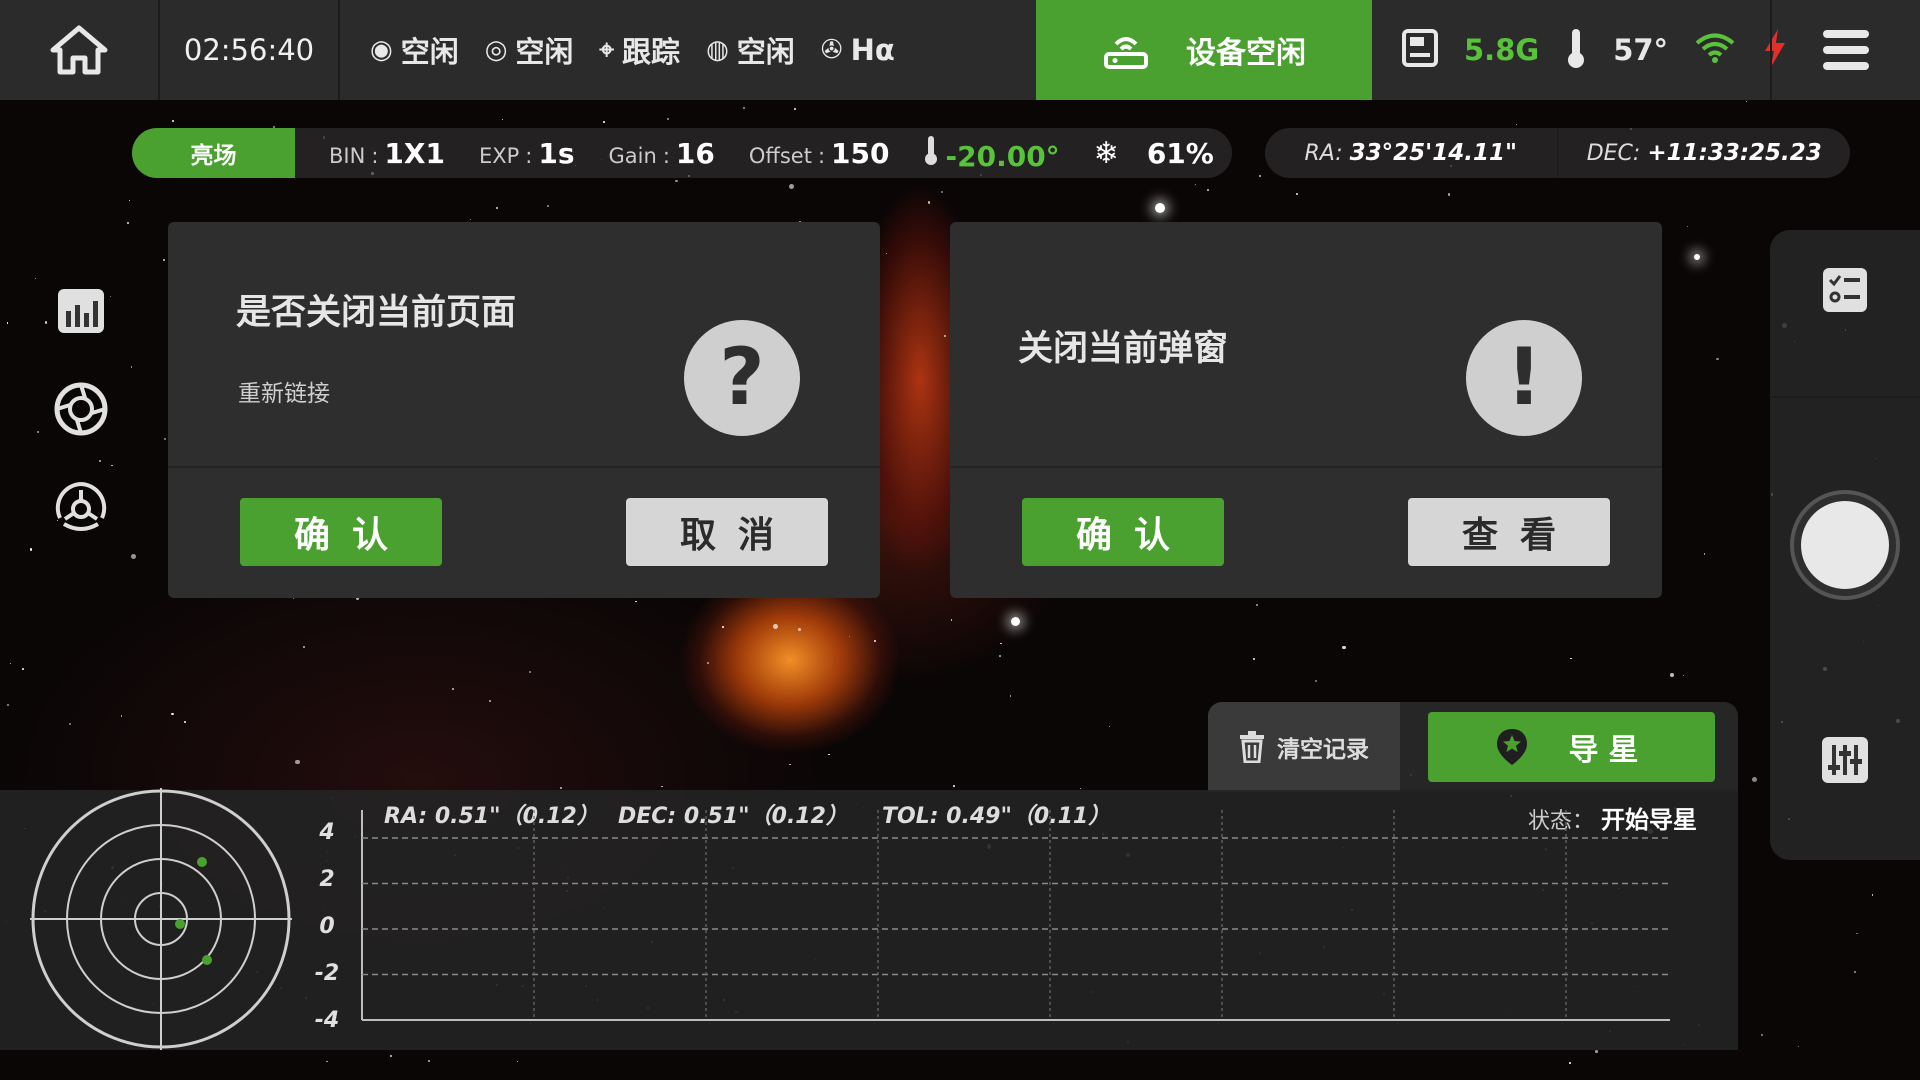 This screenshot has height=1080, width=1920. I want to click on trash-icon, so click(1252, 747).